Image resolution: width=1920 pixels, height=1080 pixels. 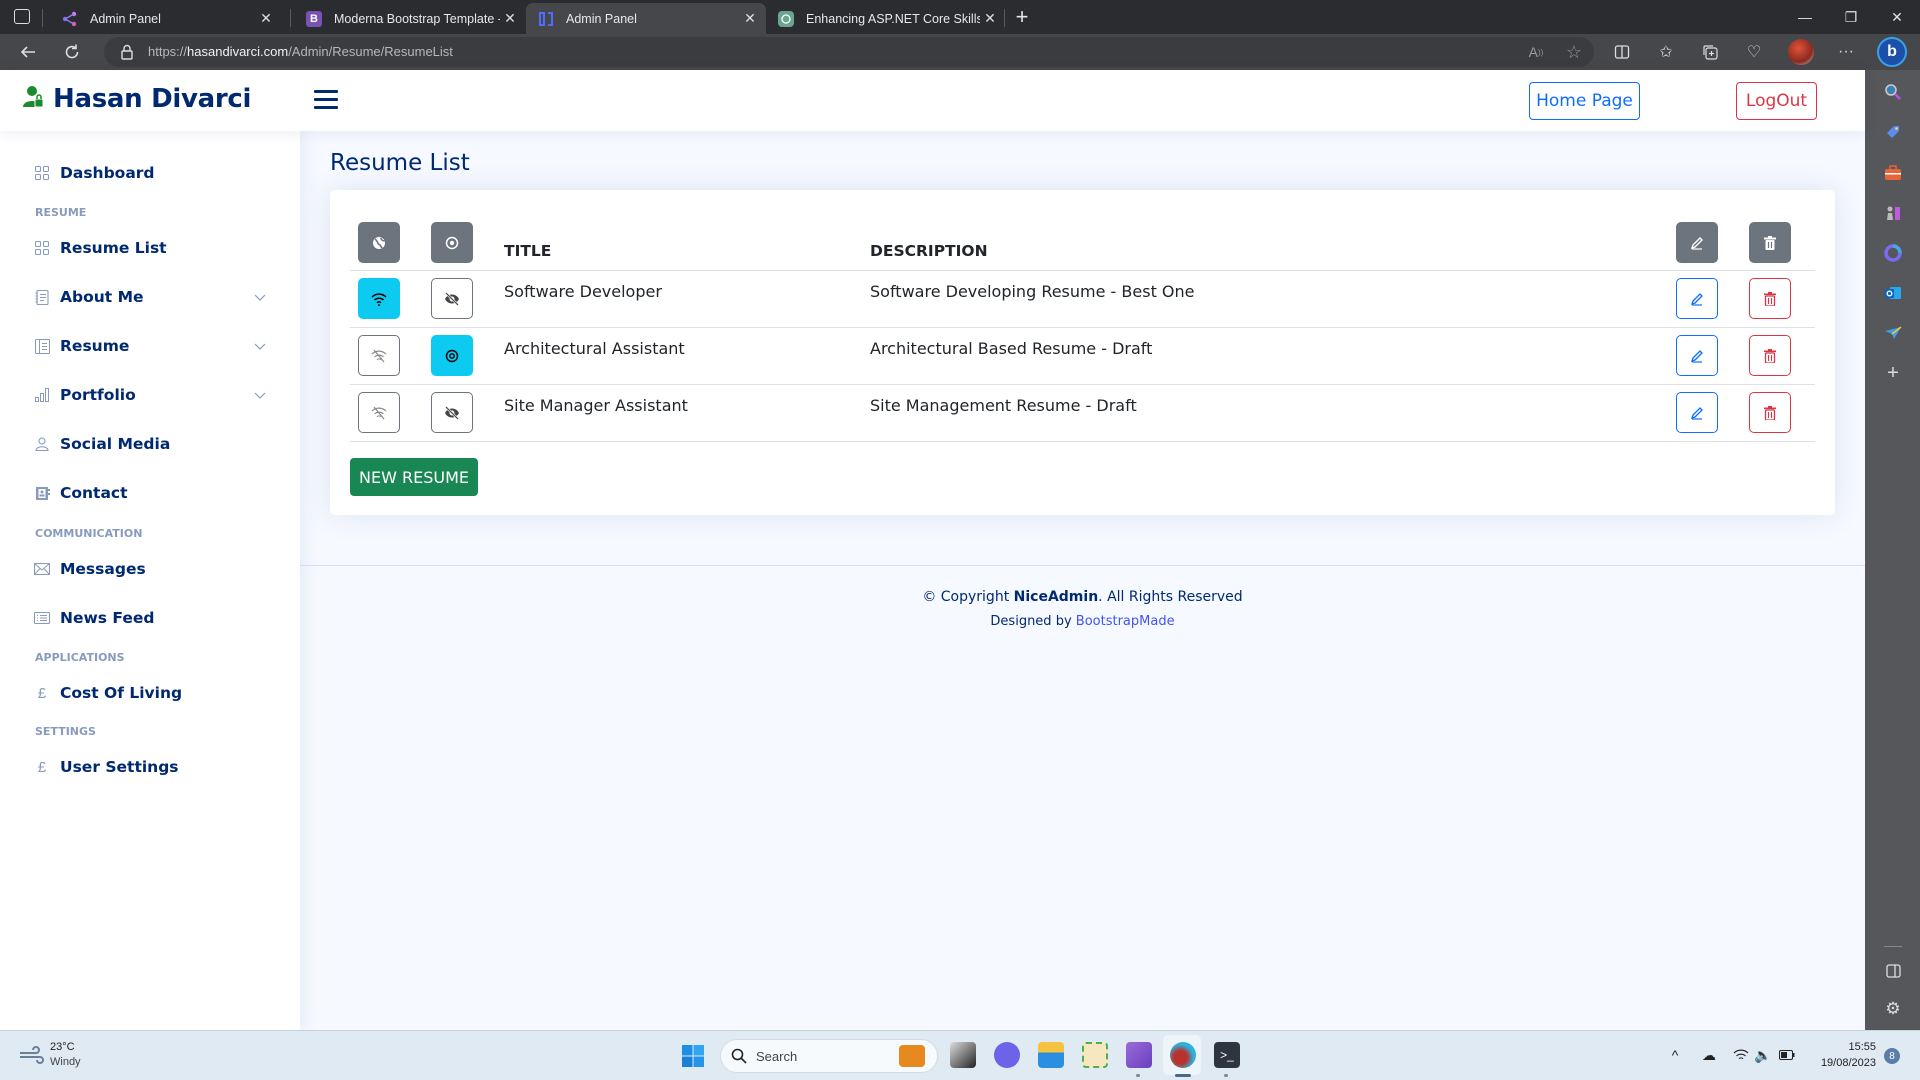 What do you see at coordinates (1851, 17) in the screenshot?
I see `restore-button: ❐` at bounding box center [1851, 17].